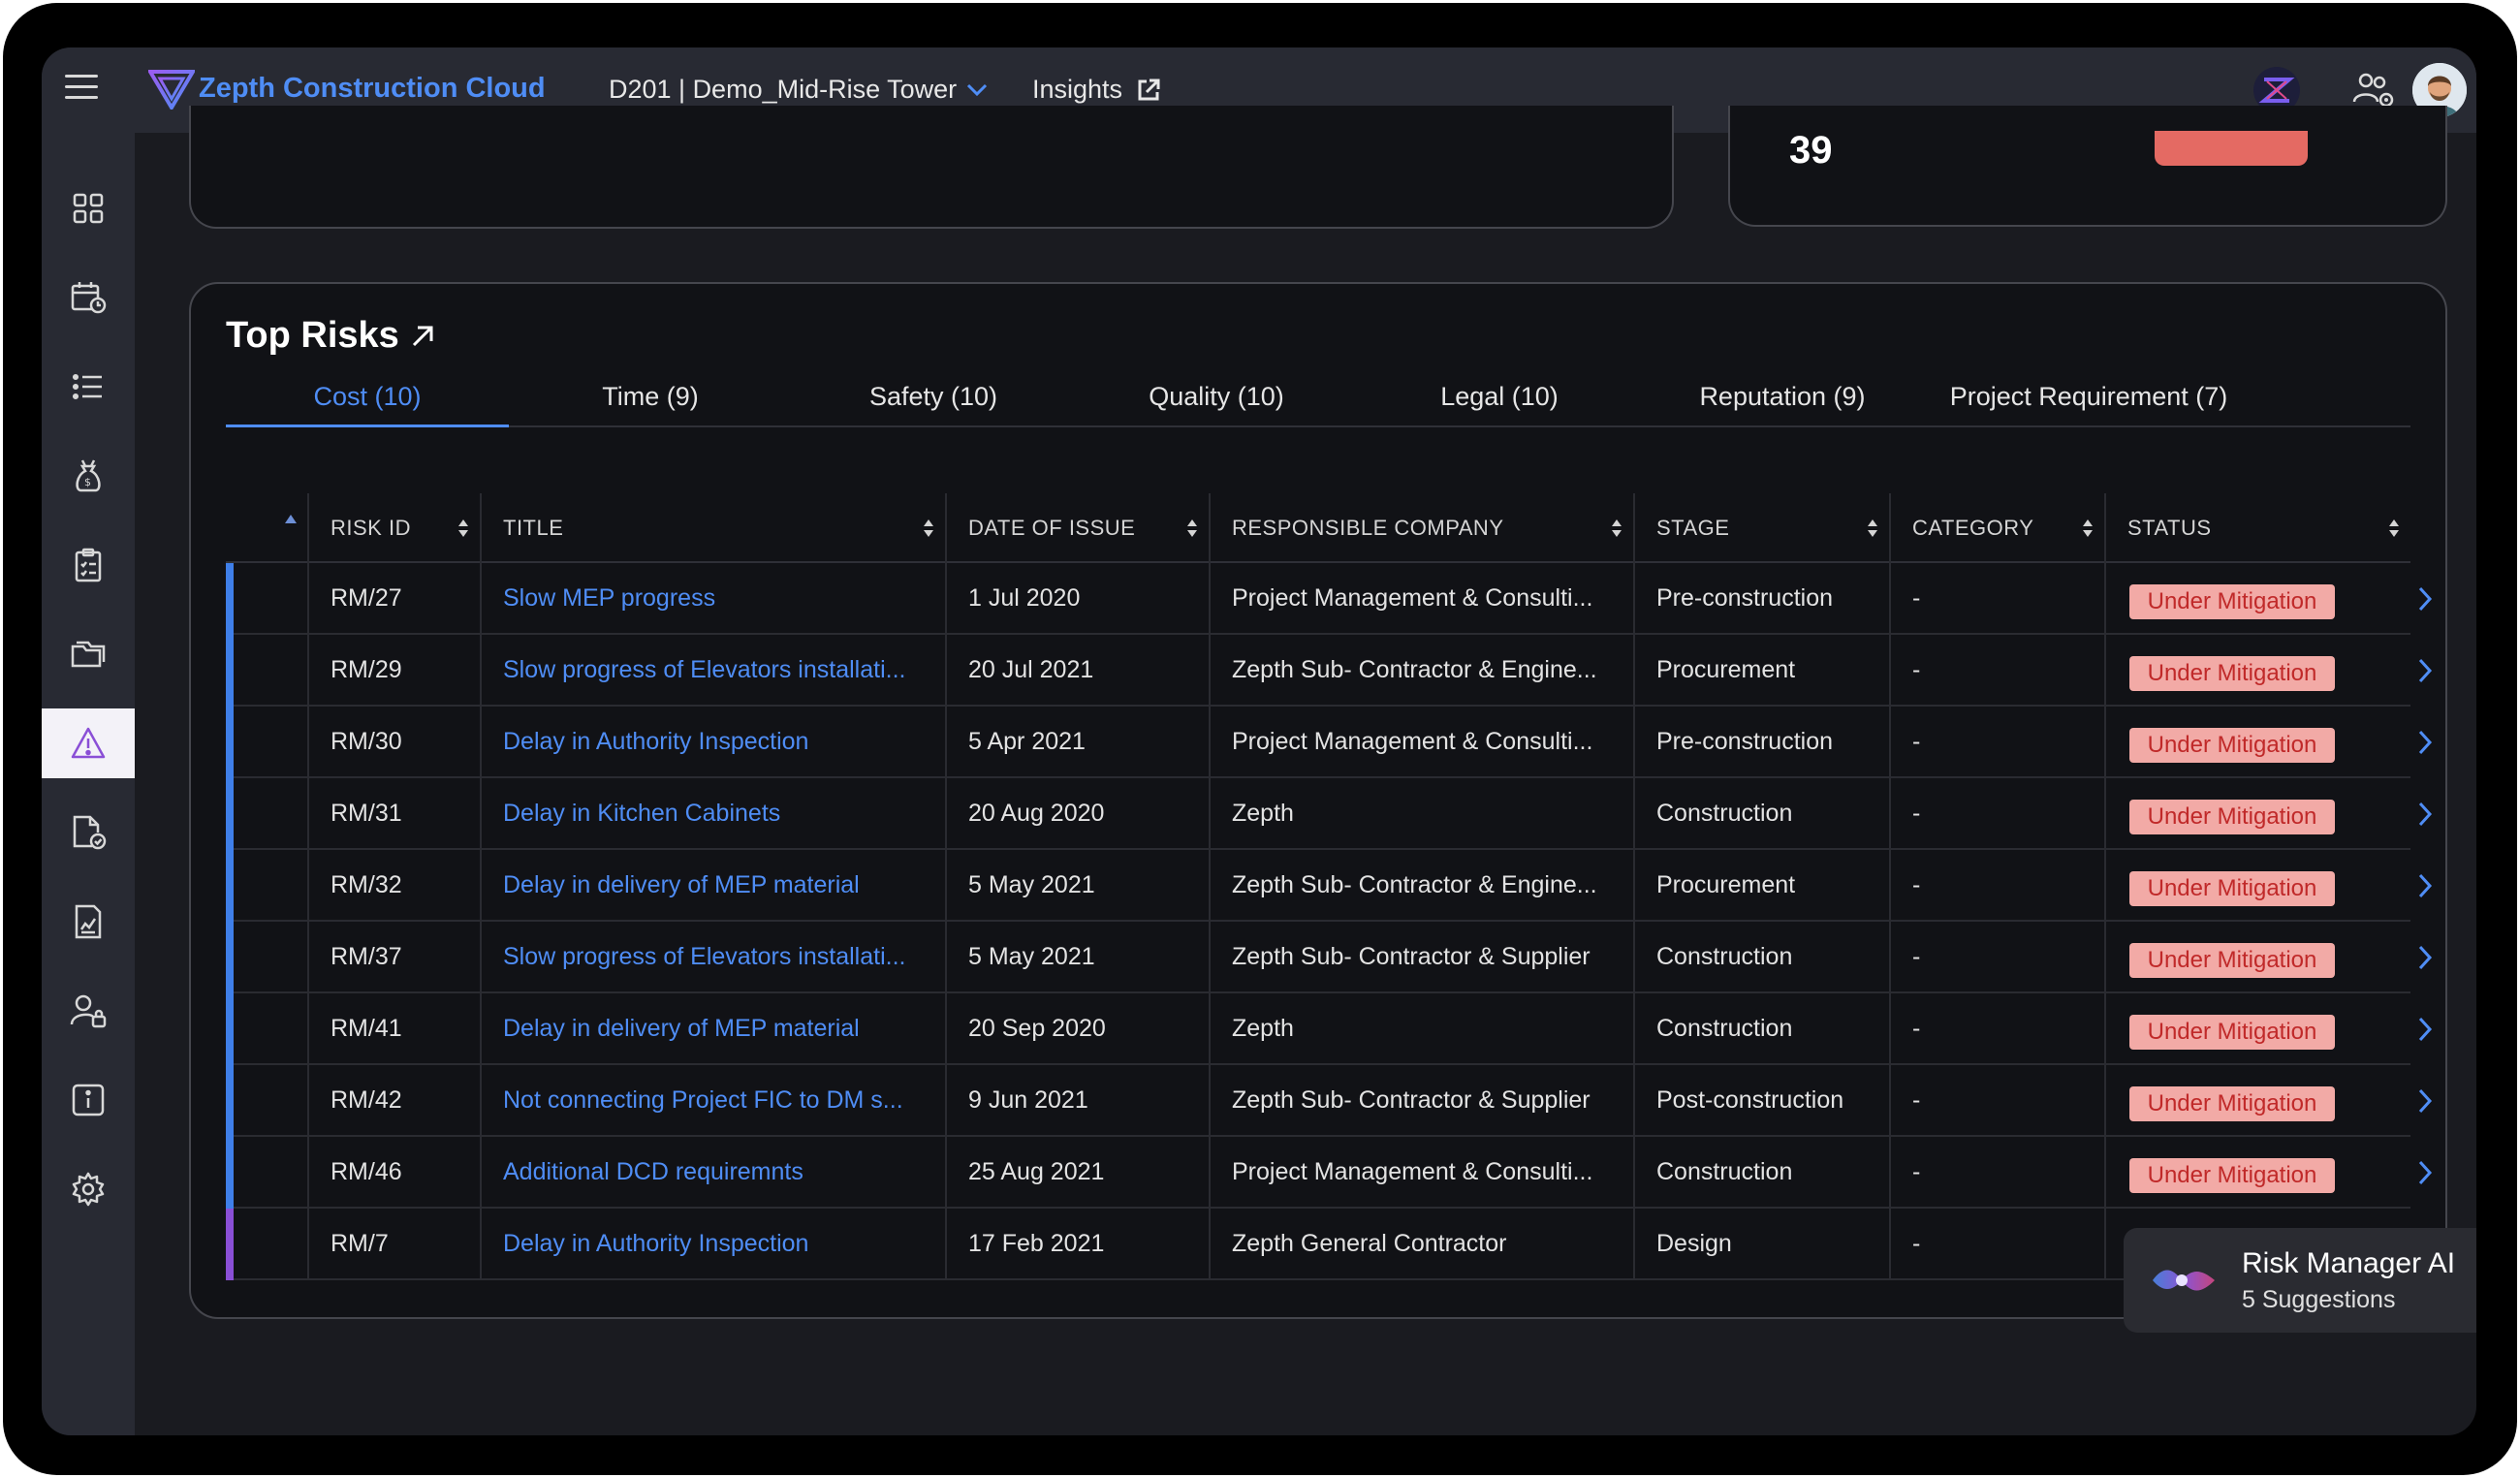 This screenshot has height=1478, width=2520. I want to click on date-of-issue-cell: 9 Jun 2021, so click(1079, 1101).